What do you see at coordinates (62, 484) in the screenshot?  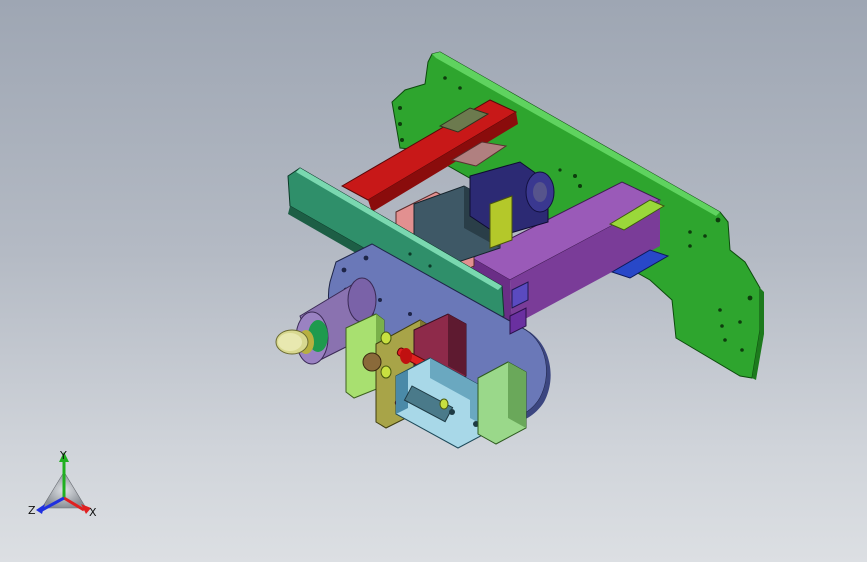 I see `coordinate-triad: Y X Z` at bounding box center [62, 484].